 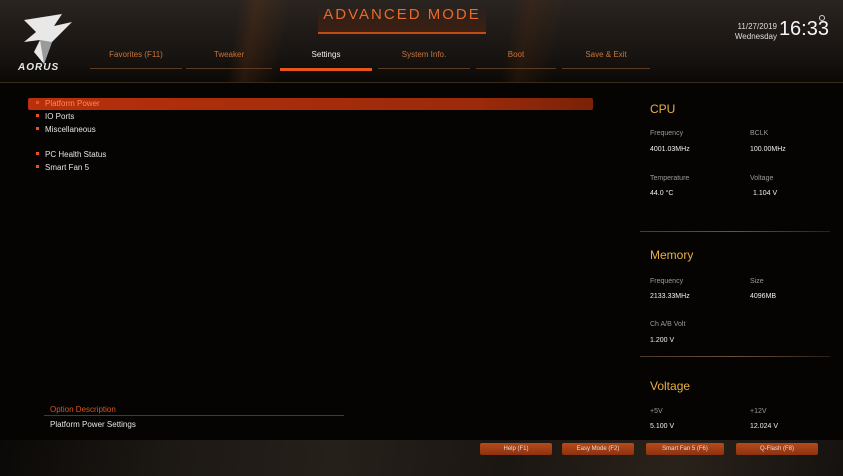 I want to click on menu-item-pc-health-status: PC Health Status, so click(x=310, y=155).